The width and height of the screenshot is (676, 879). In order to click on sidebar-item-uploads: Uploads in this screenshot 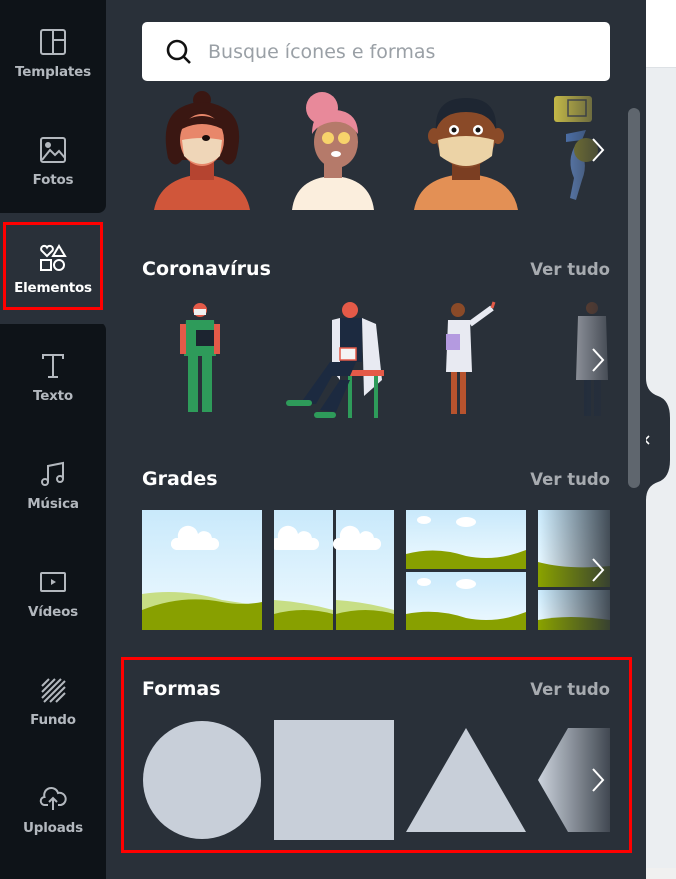, I will do `click(53, 810)`.